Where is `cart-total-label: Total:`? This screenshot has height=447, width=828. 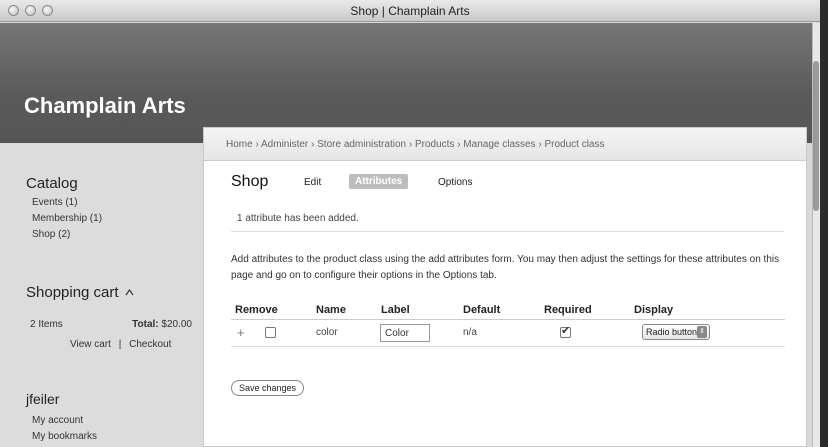
cart-total-label: Total: is located at coordinates (145, 324).